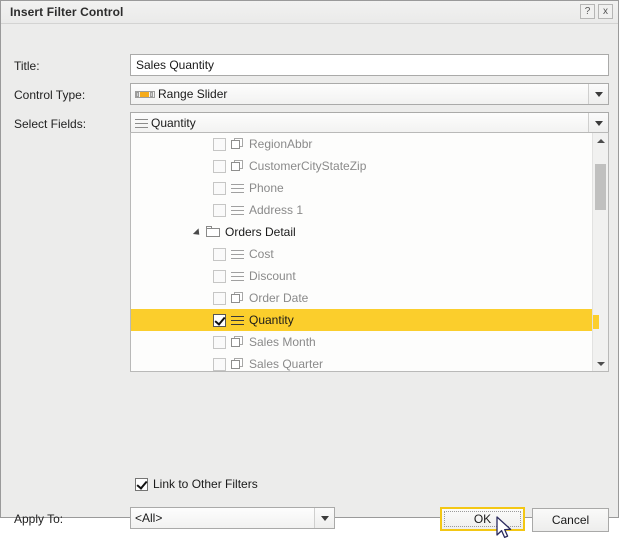 Image resolution: width=619 pixels, height=542 pixels. I want to click on tree-row-label: RegionAbbr, so click(281, 143).